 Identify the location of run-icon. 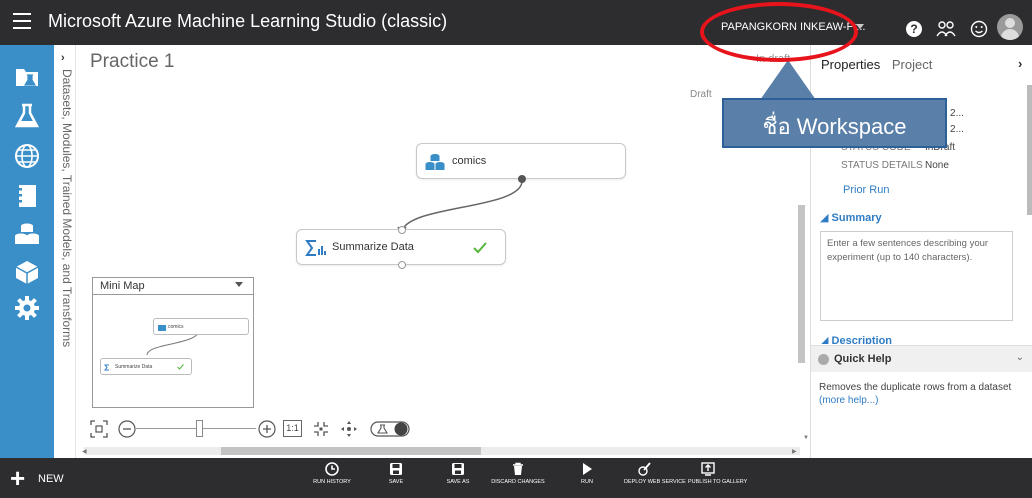
(587, 469).